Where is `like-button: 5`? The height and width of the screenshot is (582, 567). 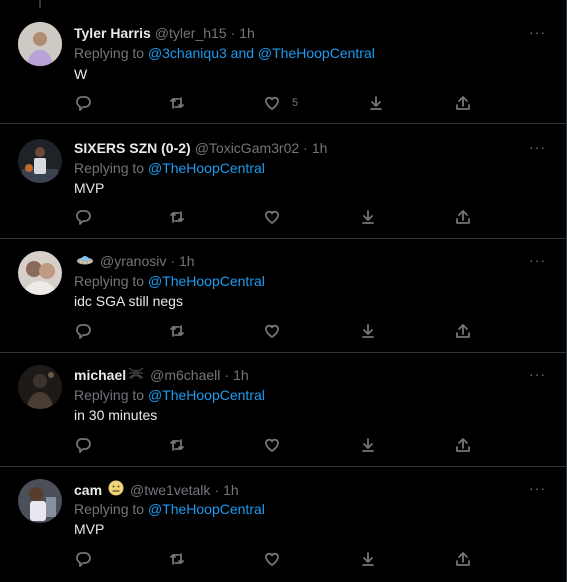 like-button: 5 is located at coordinates (281, 103).